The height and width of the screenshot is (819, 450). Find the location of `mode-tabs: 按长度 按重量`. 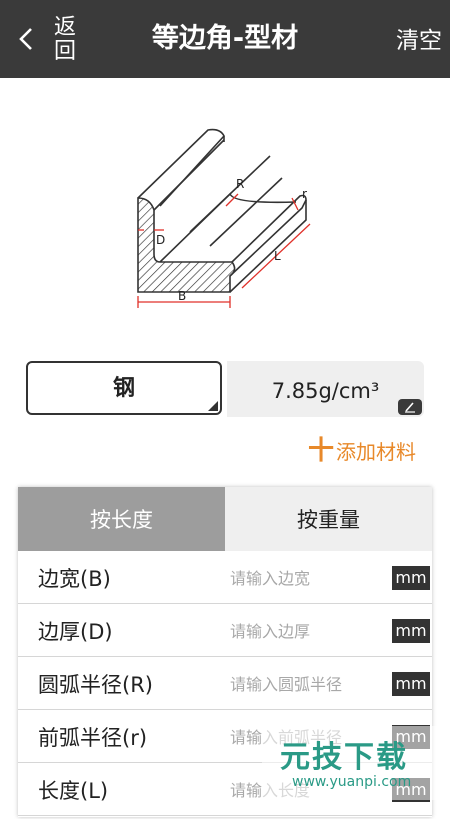

mode-tabs: 按长度 按重量 is located at coordinates (225, 519).